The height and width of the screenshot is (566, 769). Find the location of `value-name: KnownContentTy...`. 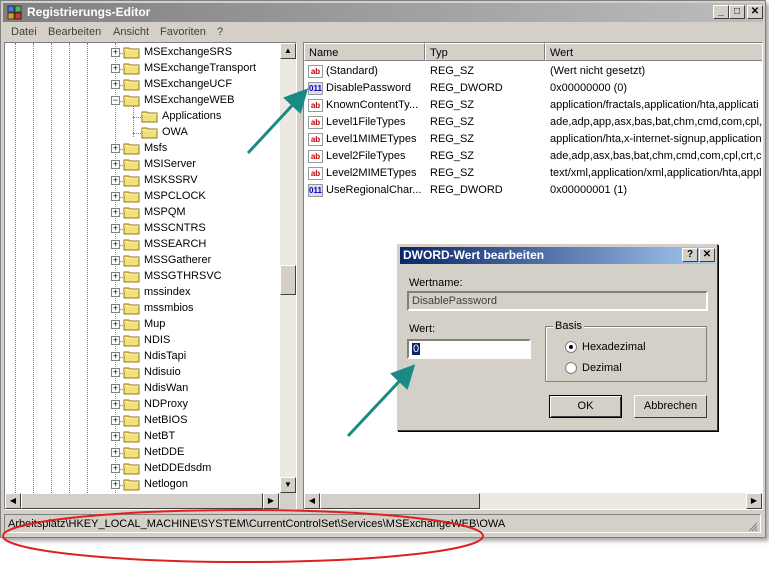

value-name: KnownContentTy... is located at coordinates (372, 105).